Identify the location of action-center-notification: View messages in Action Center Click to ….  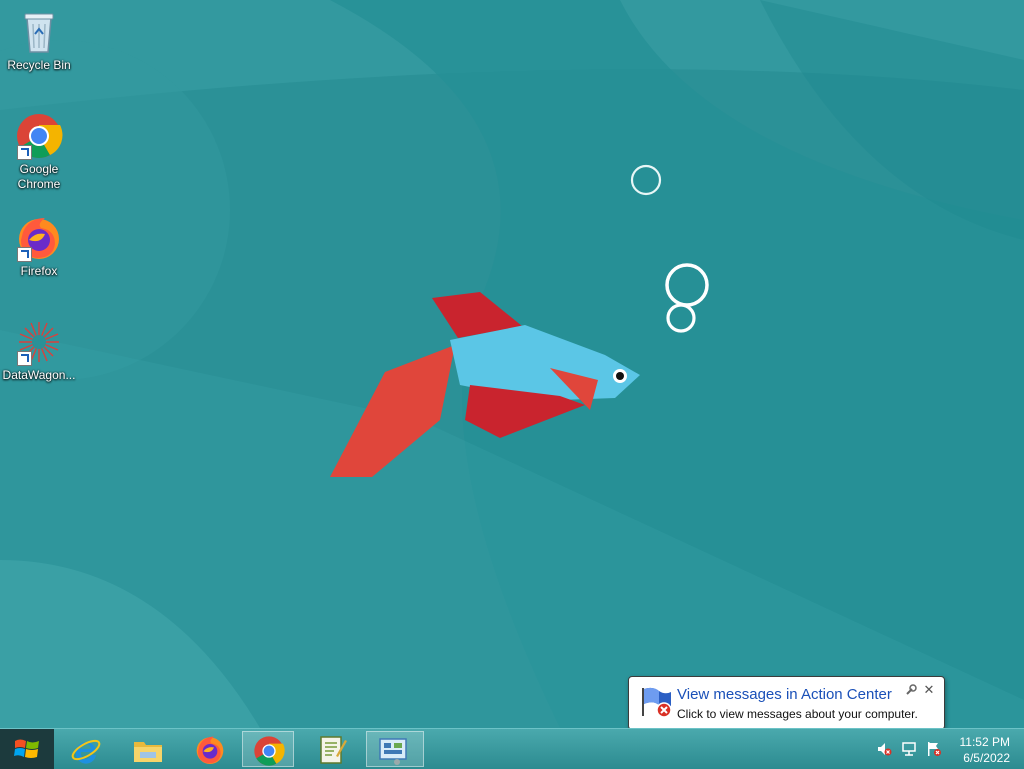
(786, 709).